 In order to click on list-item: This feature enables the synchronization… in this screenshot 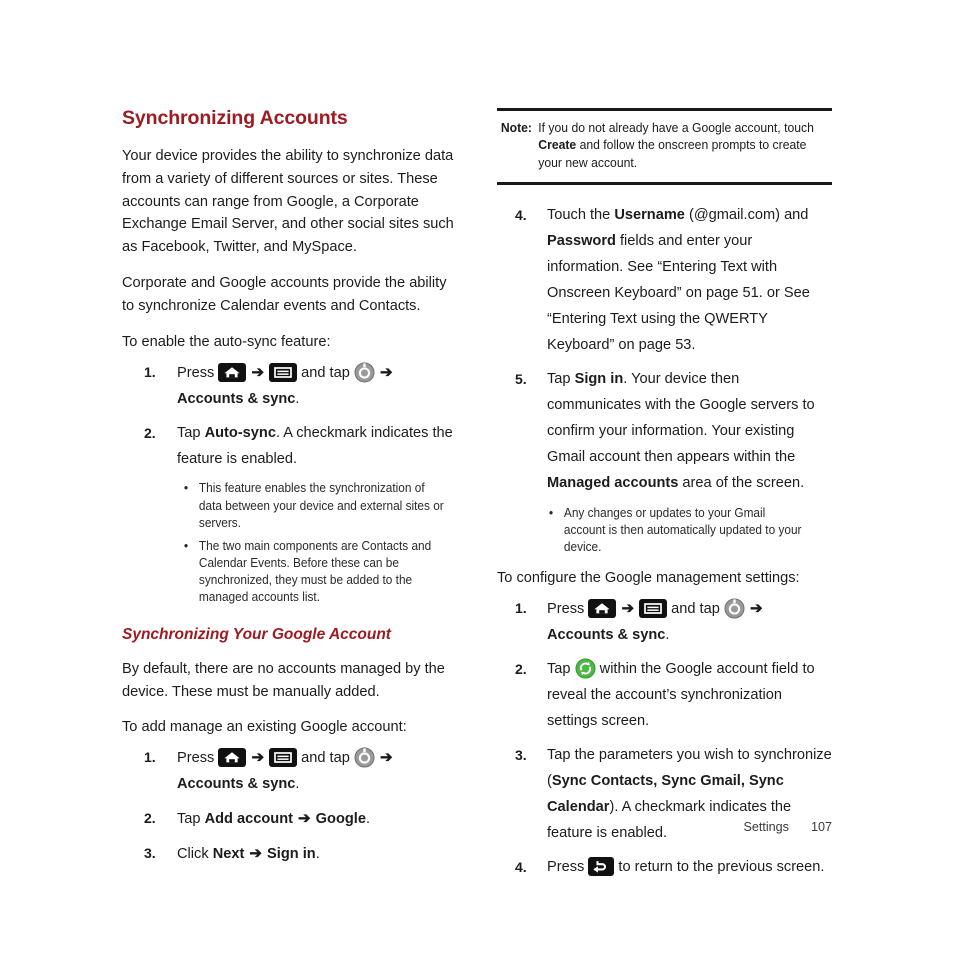, I will do `click(313, 505)`.